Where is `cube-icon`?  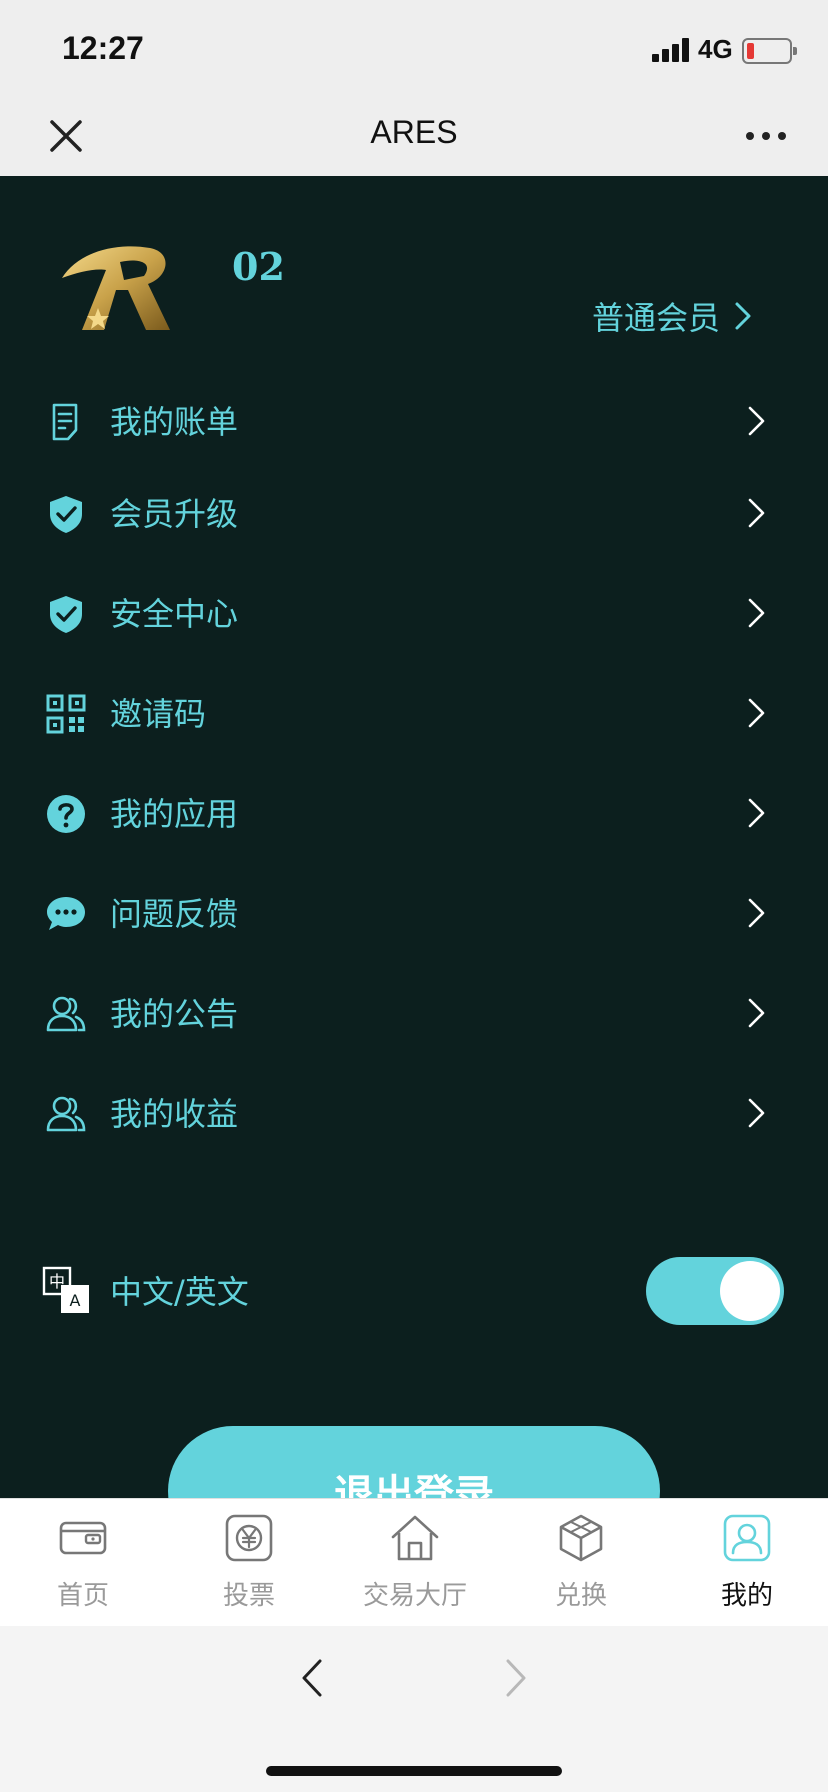
cube-icon is located at coordinates (581, 1538).